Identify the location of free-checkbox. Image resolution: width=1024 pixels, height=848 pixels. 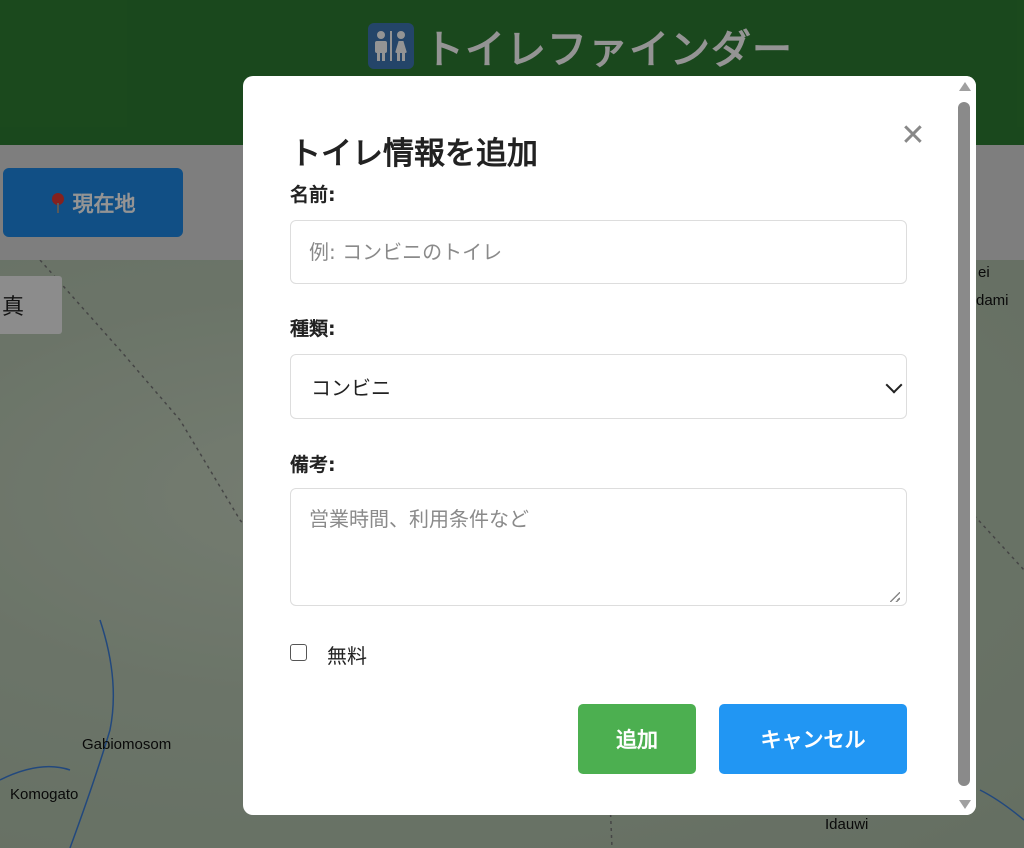
(298, 652).